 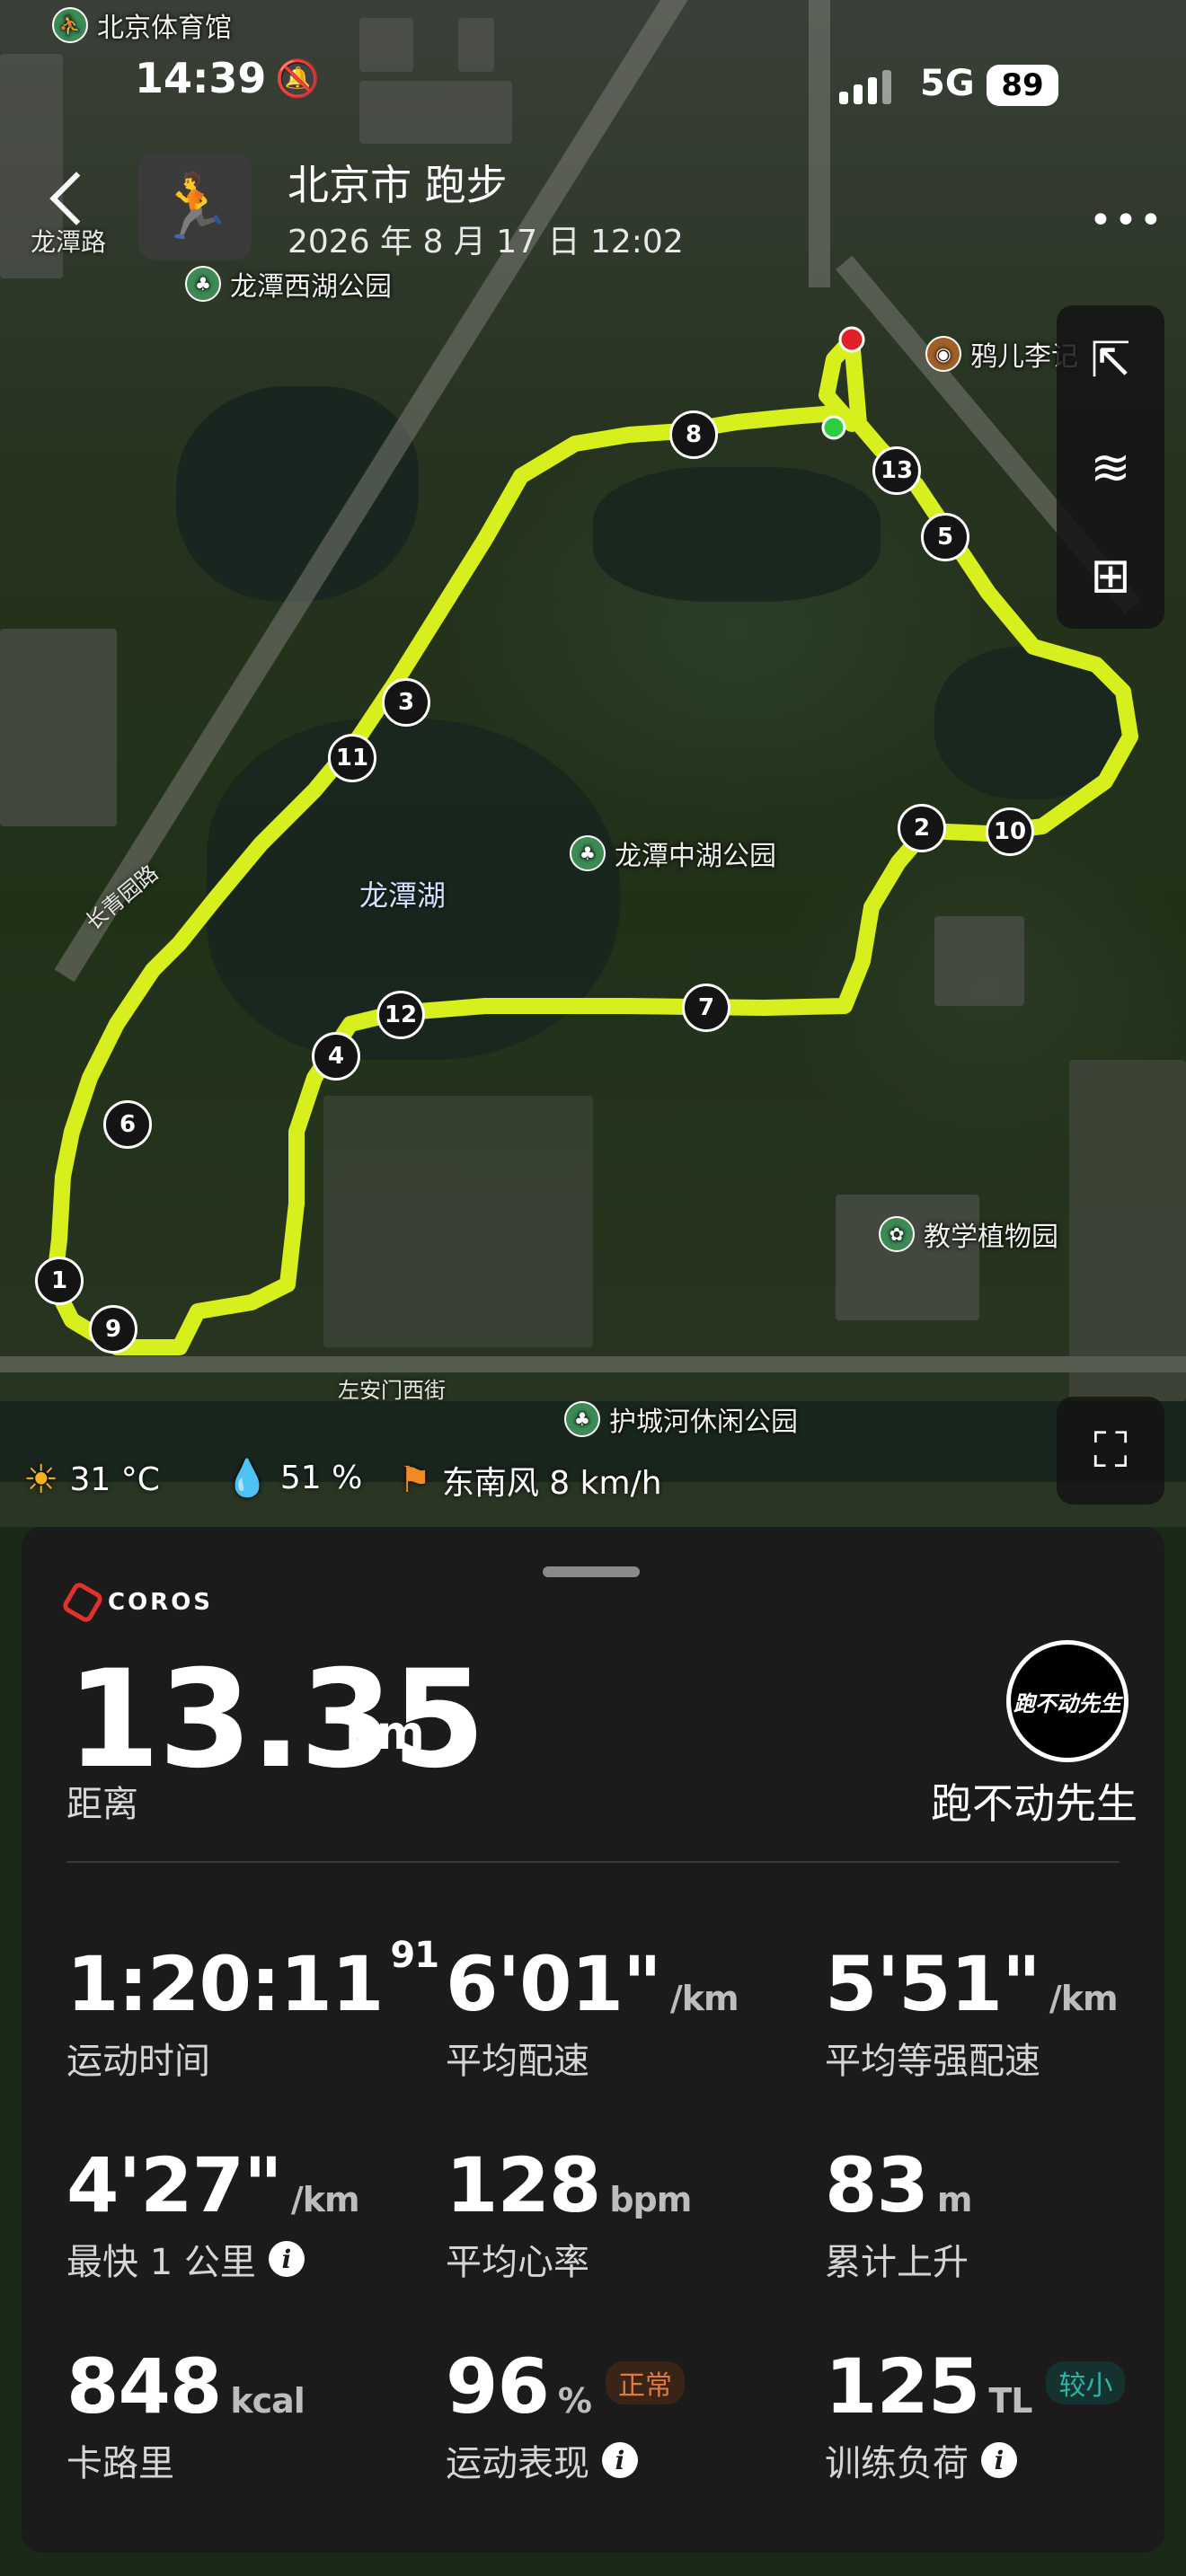 I want to click on km-marker-8: 8, so click(x=693, y=434).